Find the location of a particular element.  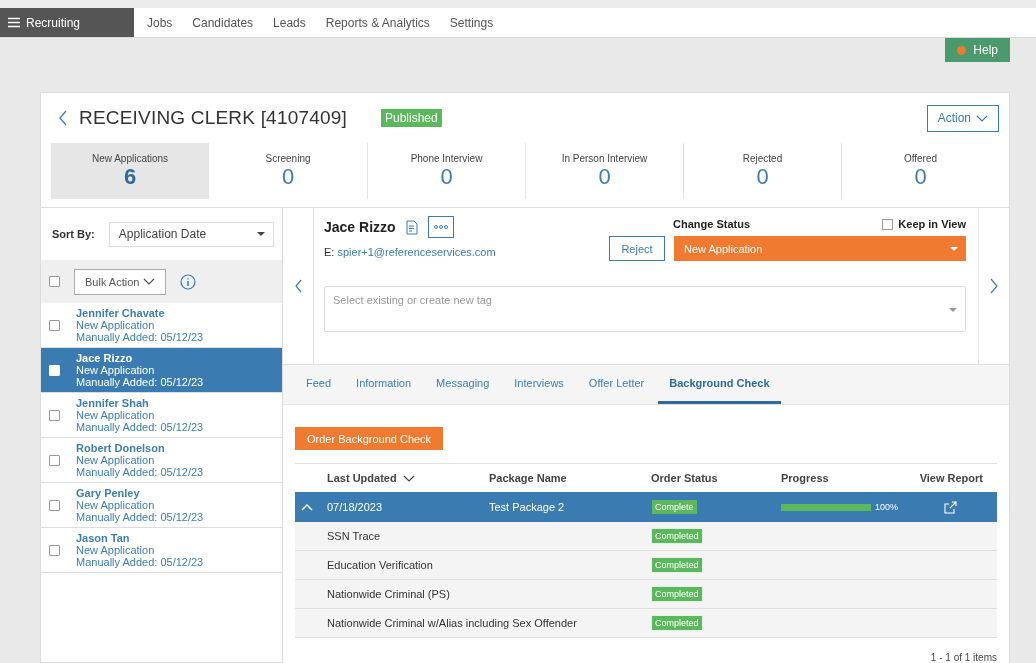

app-menu-button: Recruiting is located at coordinates (67, 22).